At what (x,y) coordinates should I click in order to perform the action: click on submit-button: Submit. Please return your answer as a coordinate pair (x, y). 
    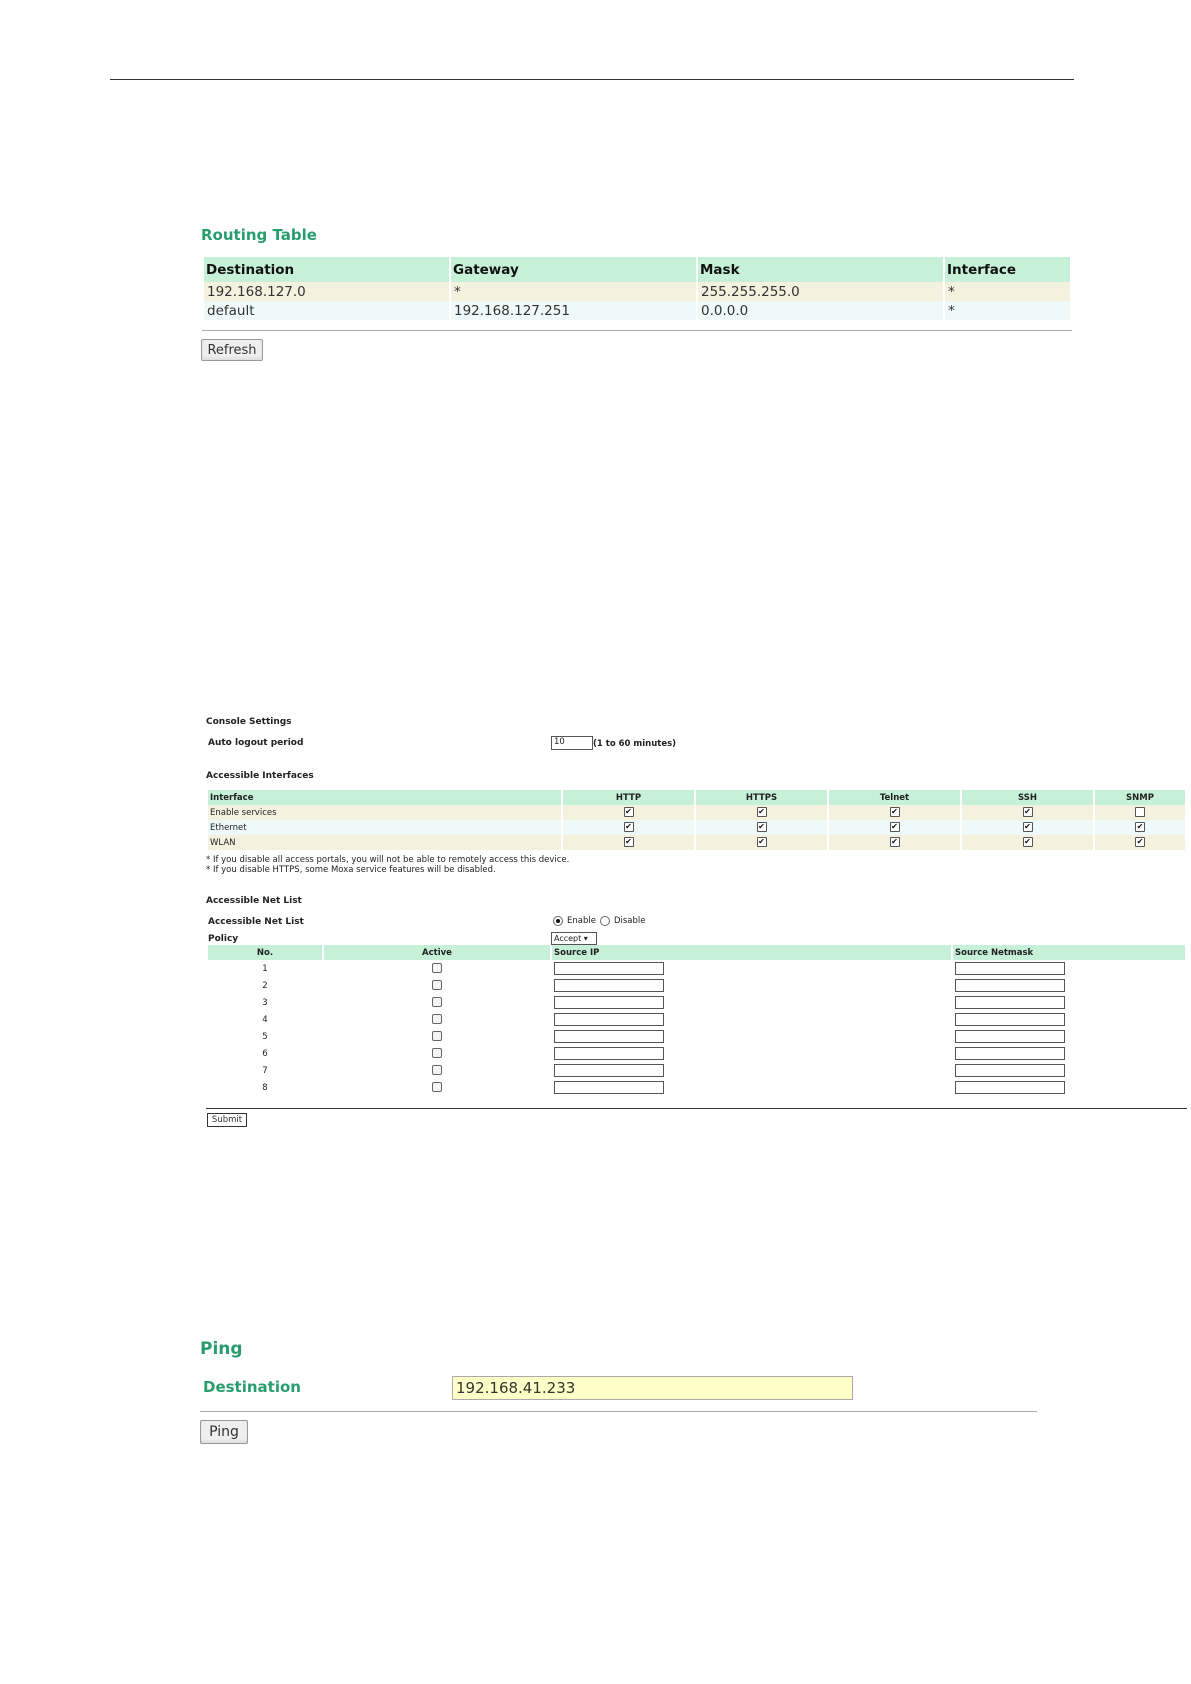
    Looking at the image, I should click on (227, 1120).